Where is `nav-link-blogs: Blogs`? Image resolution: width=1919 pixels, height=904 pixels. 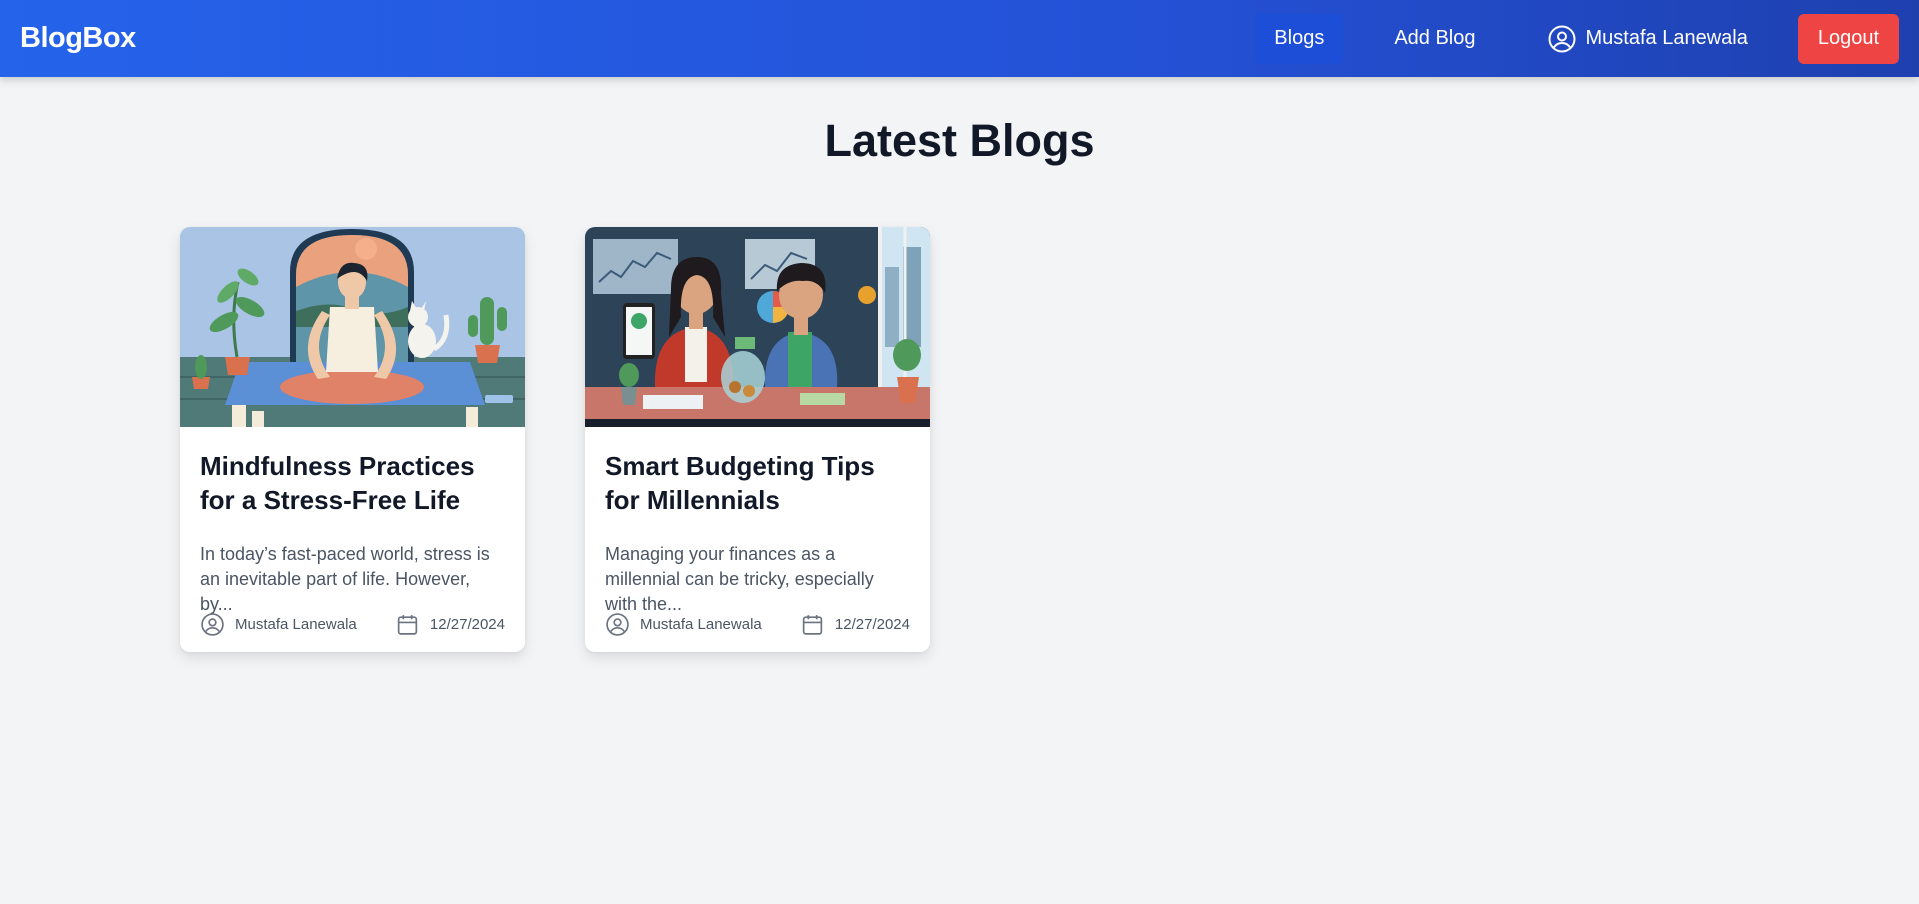
nav-link-blogs: Blogs is located at coordinates (1299, 38).